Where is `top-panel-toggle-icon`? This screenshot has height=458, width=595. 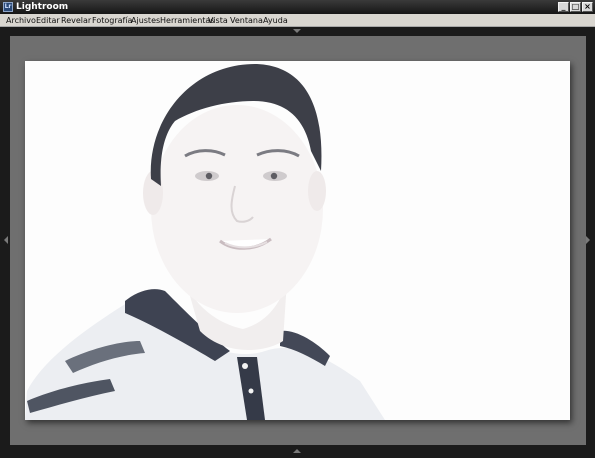 top-panel-toggle-icon is located at coordinates (297, 31).